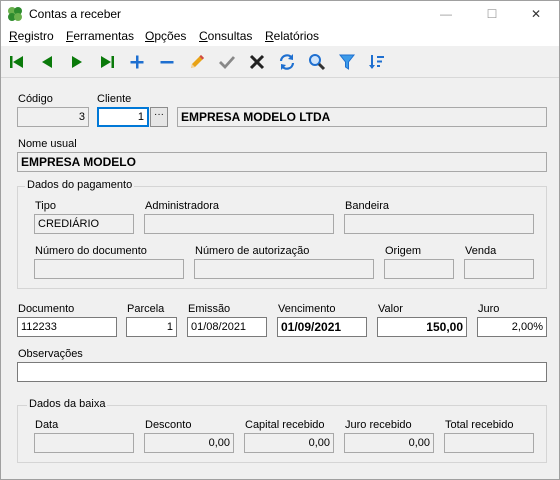 The height and width of the screenshot is (480, 560). What do you see at coordinates (203, 36) in the screenshot?
I see `menu-consultas-accel: C` at bounding box center [203, 36].